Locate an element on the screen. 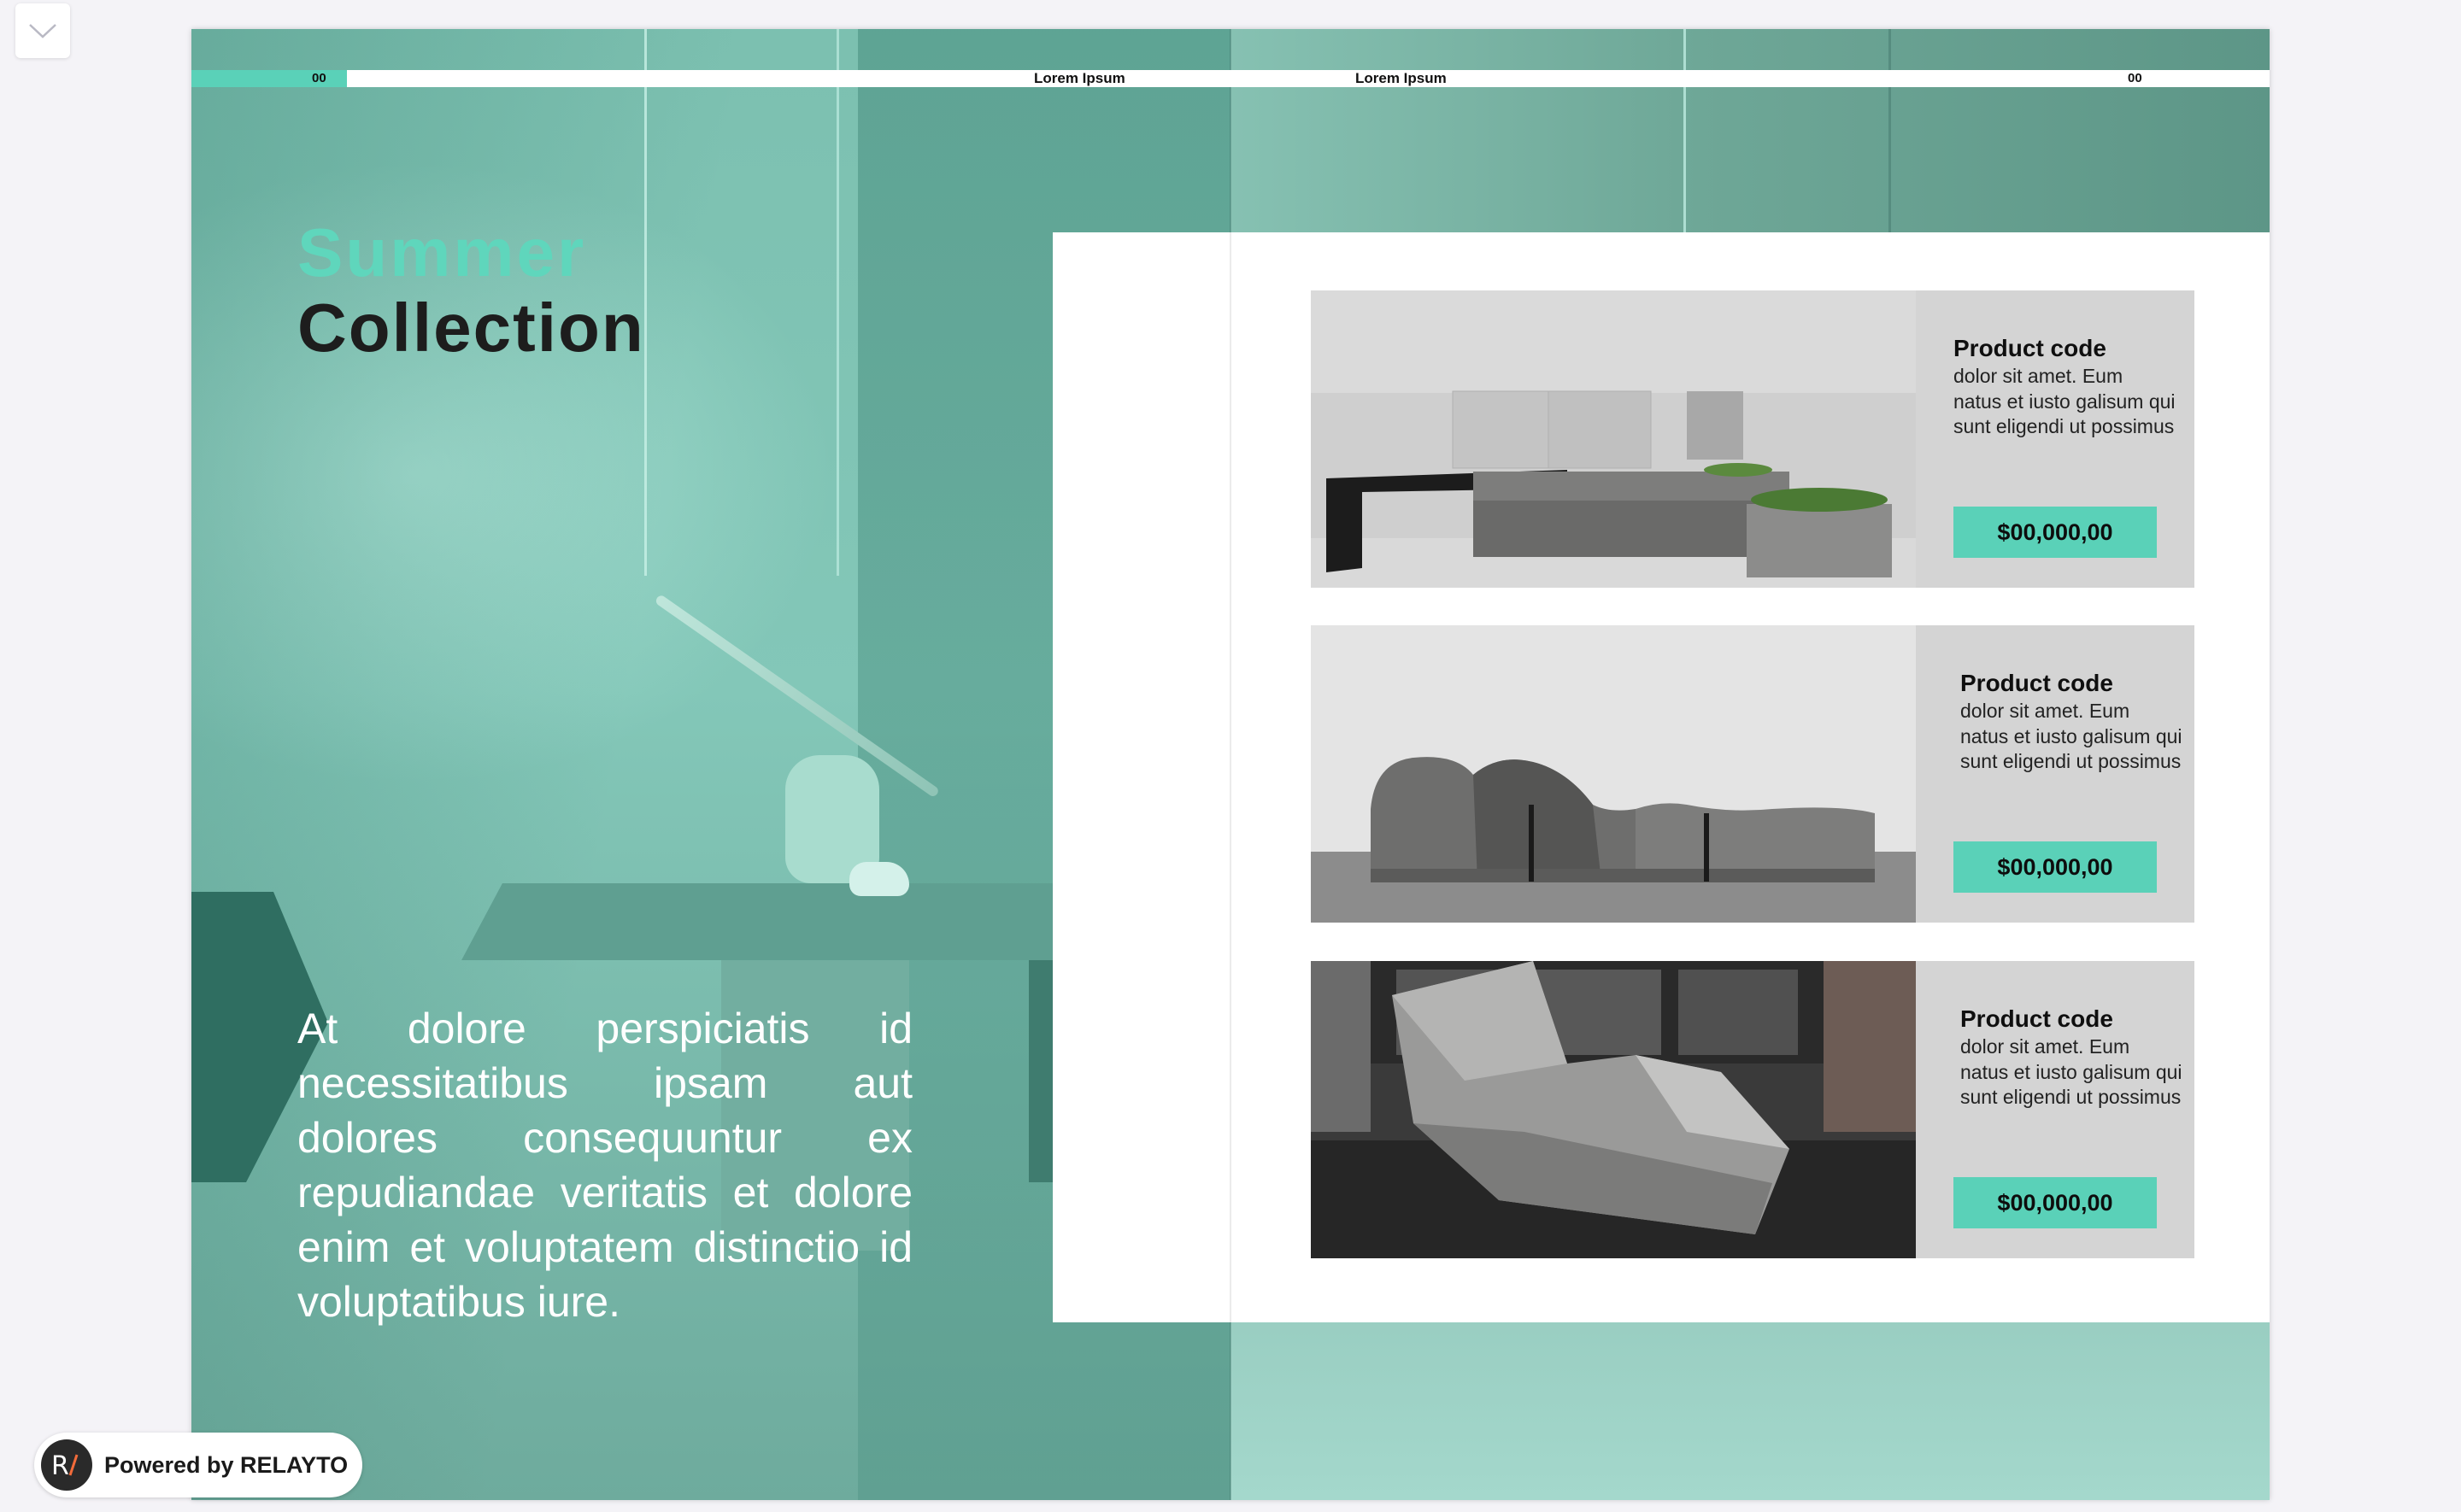 This screenshot has height=1512, width=2461. chevron-down-icon is located at coordinates (43, 31).